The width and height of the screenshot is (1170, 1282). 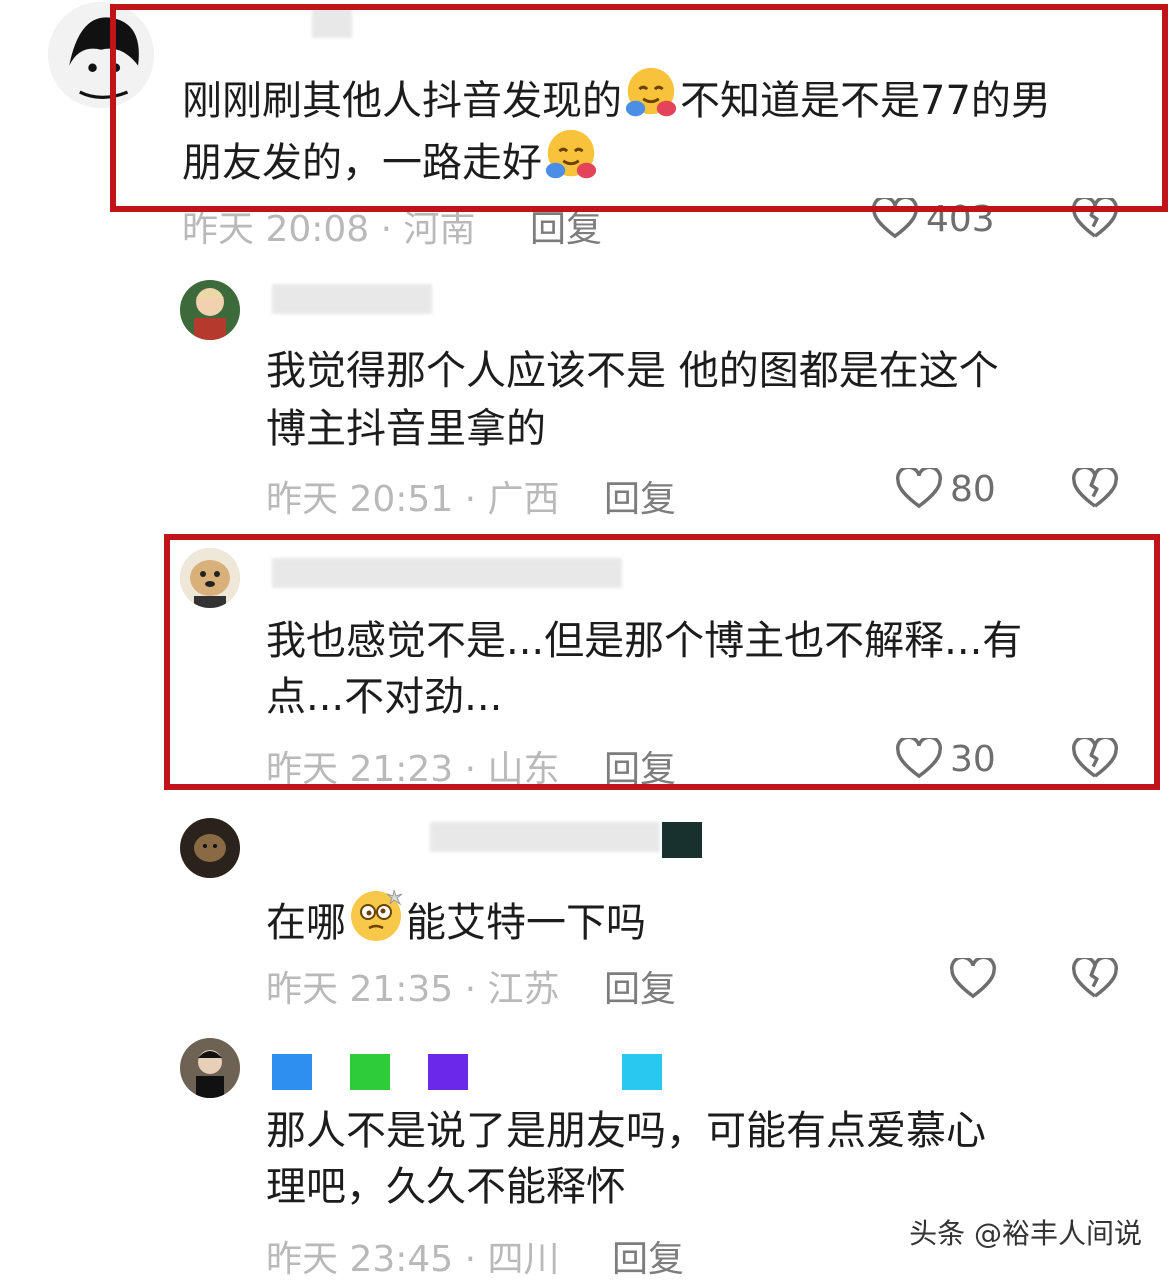 What do you see at coordinates (973, 489) in the screenshot?
I see `like-count: 80` at bounding box center [973, 489].